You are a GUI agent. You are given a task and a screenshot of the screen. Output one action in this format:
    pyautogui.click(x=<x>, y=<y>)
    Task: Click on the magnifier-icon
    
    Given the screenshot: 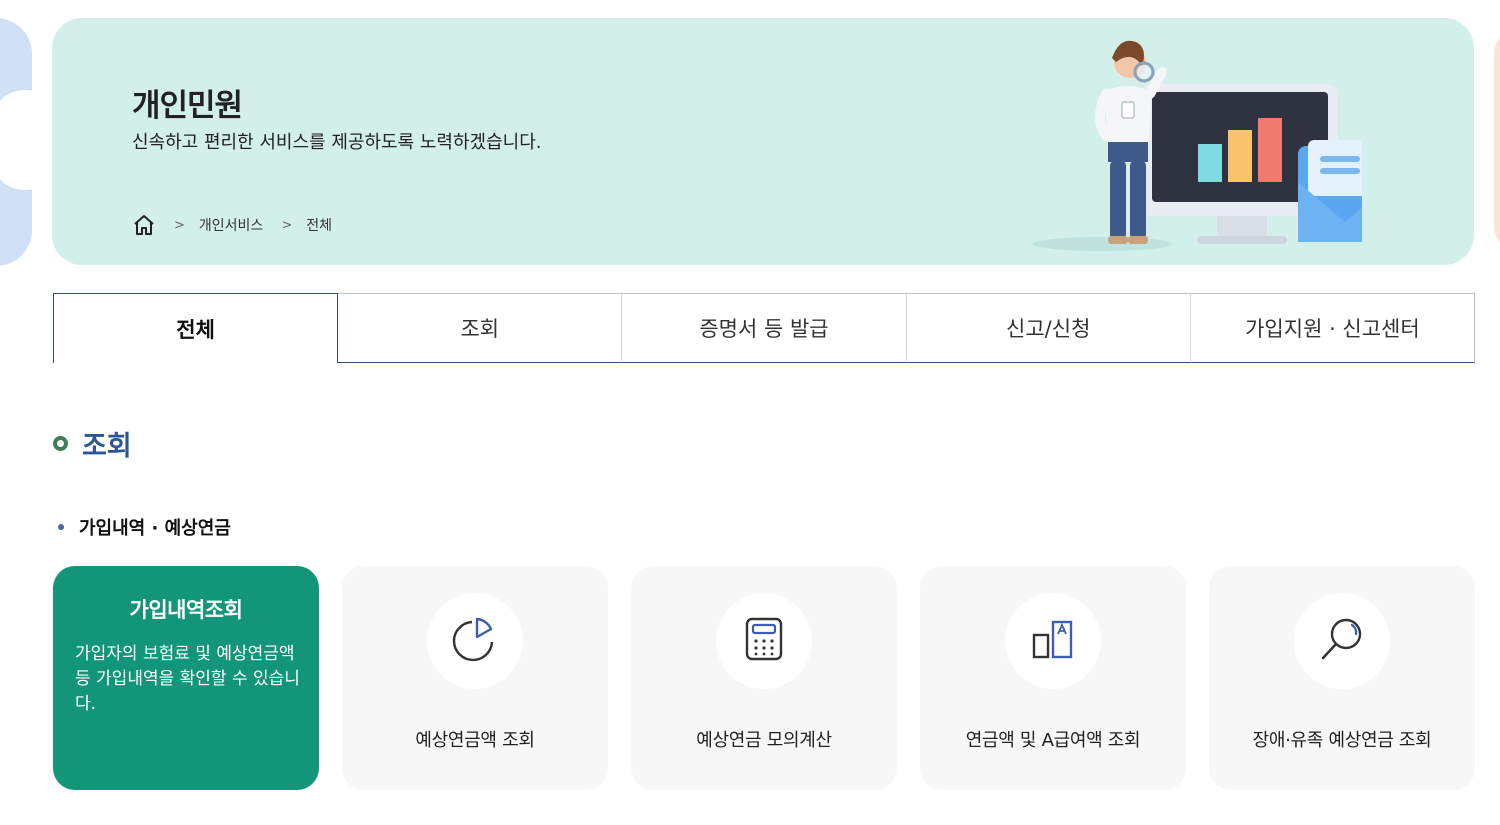 What is the action you would take?
    pyautogui.click(x=1342, y=641)
    